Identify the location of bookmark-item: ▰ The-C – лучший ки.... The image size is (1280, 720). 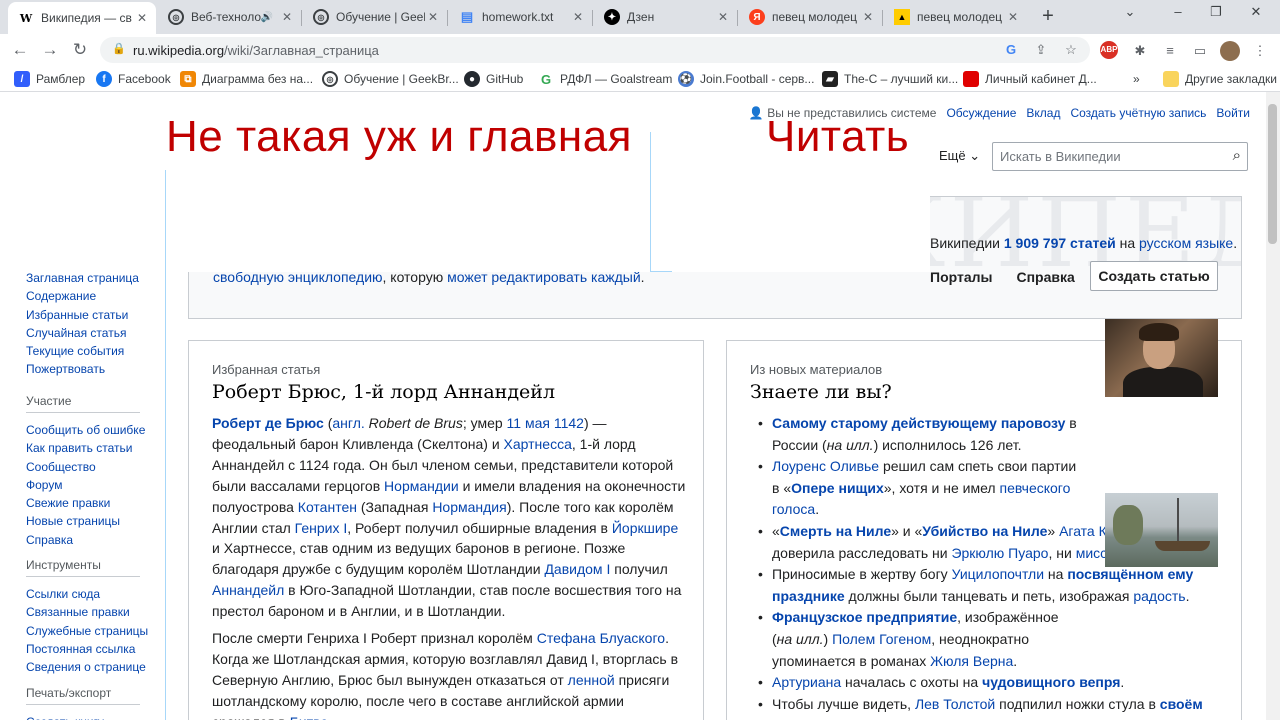
(890, 79).